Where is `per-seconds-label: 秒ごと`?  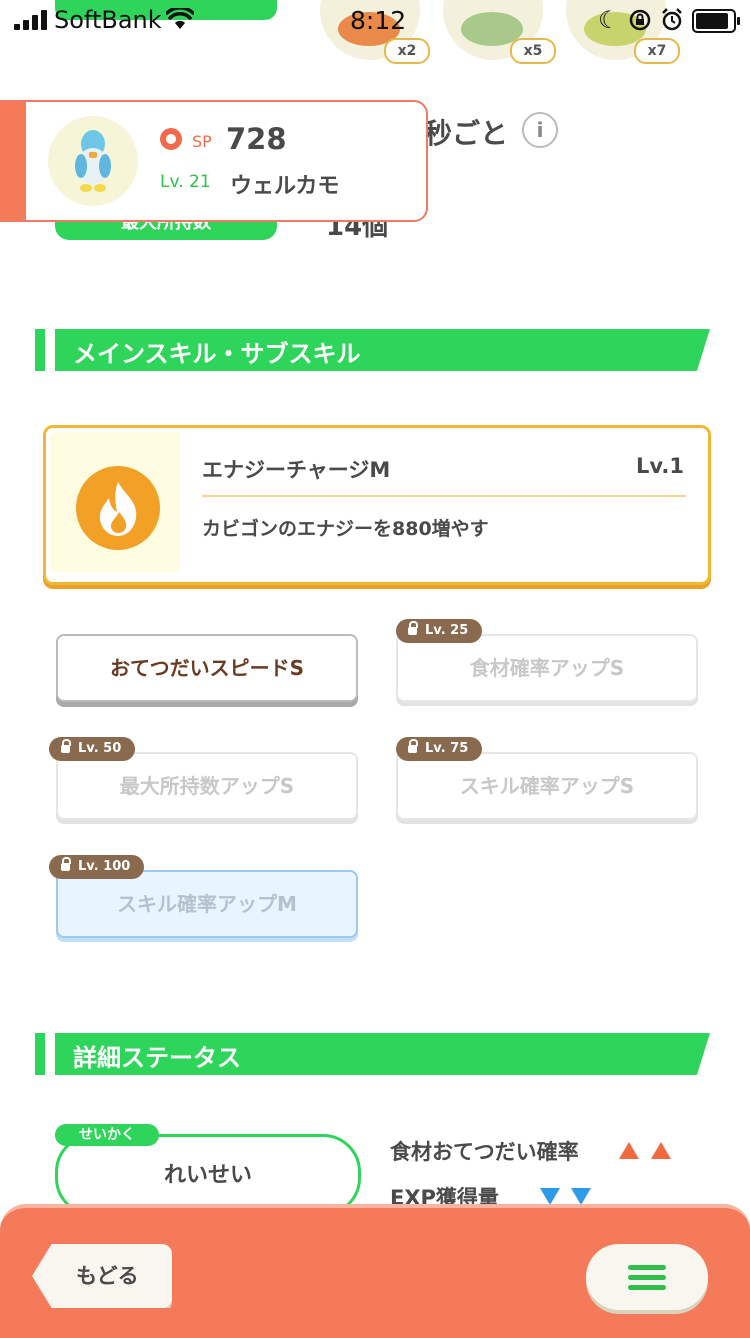 per-seconds-label: 秒ごと is located at coordinates (466, 133).